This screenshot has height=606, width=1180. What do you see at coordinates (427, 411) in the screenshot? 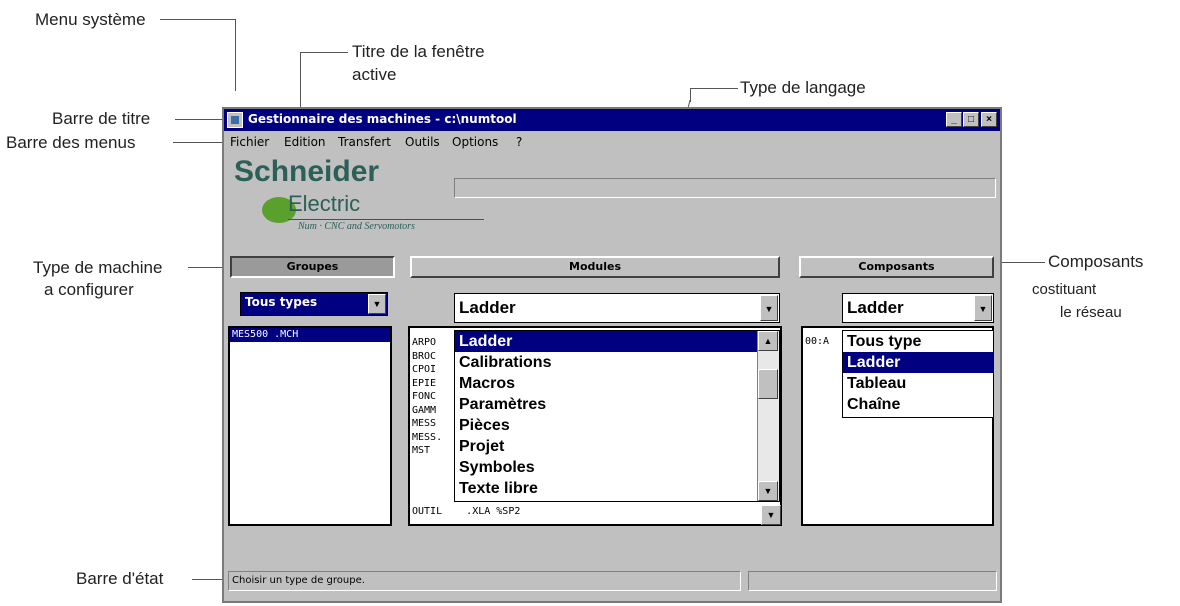
I see `list-item: GAMM` at bounding box center [427, 411].